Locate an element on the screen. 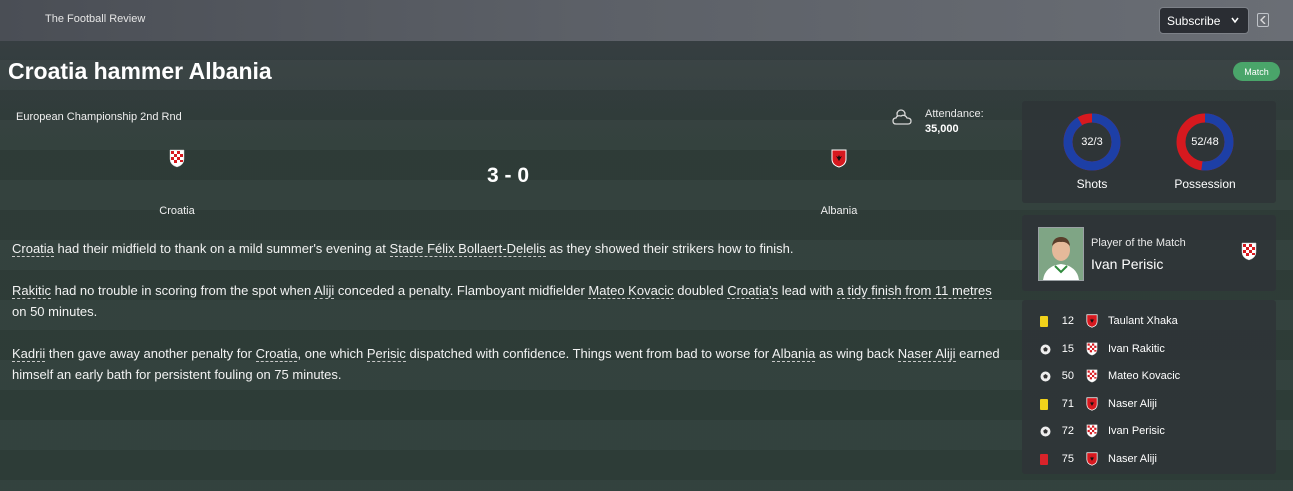 The width and height of the screenshot is (1293, 491). article-text: on 50 minutes. is located at coordinates (55, 311).